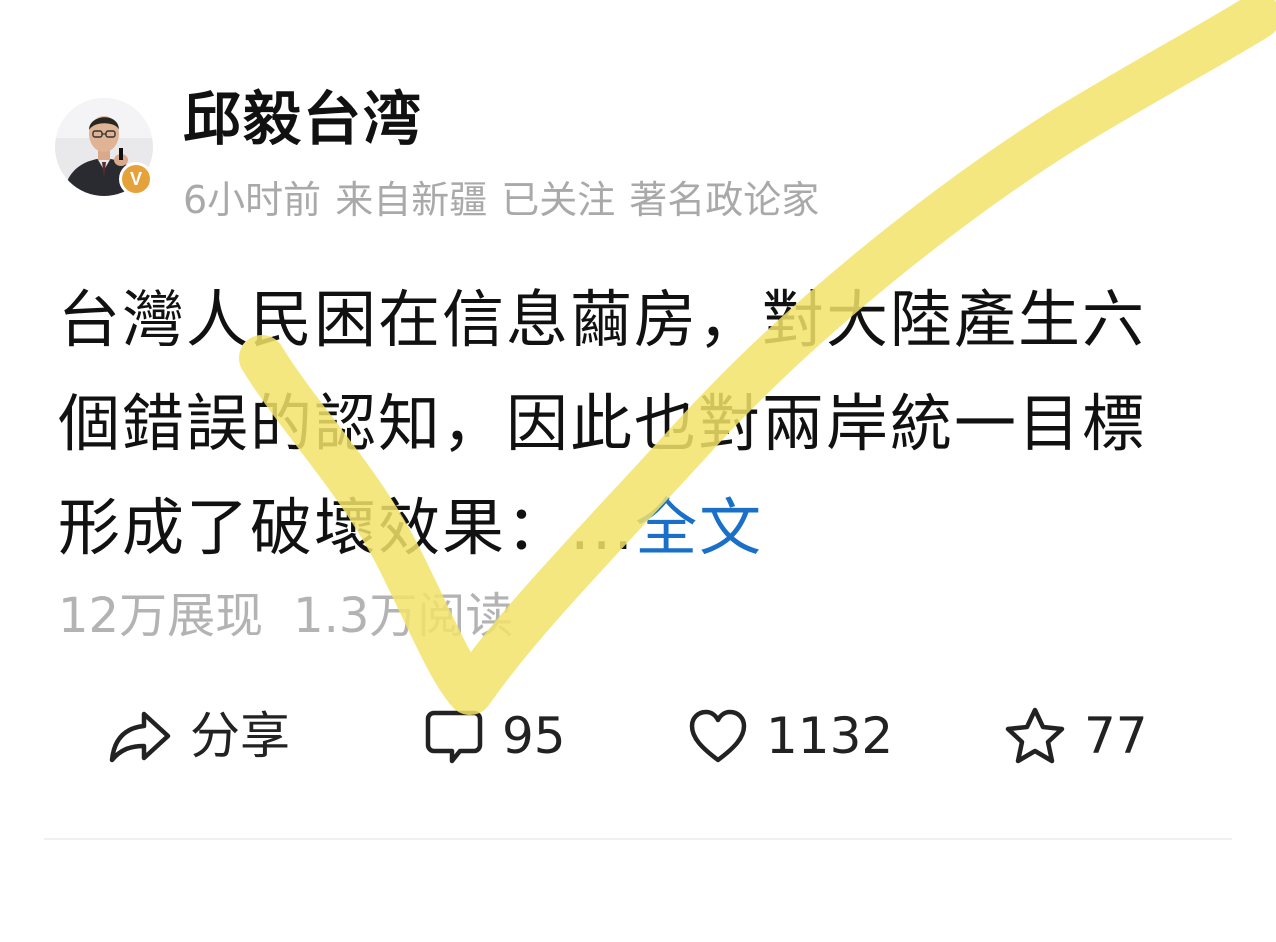 Image resolution: width=1276 pixels, height=942 pixels. I want to click on post-time: 6小时前, so click(252, 200).